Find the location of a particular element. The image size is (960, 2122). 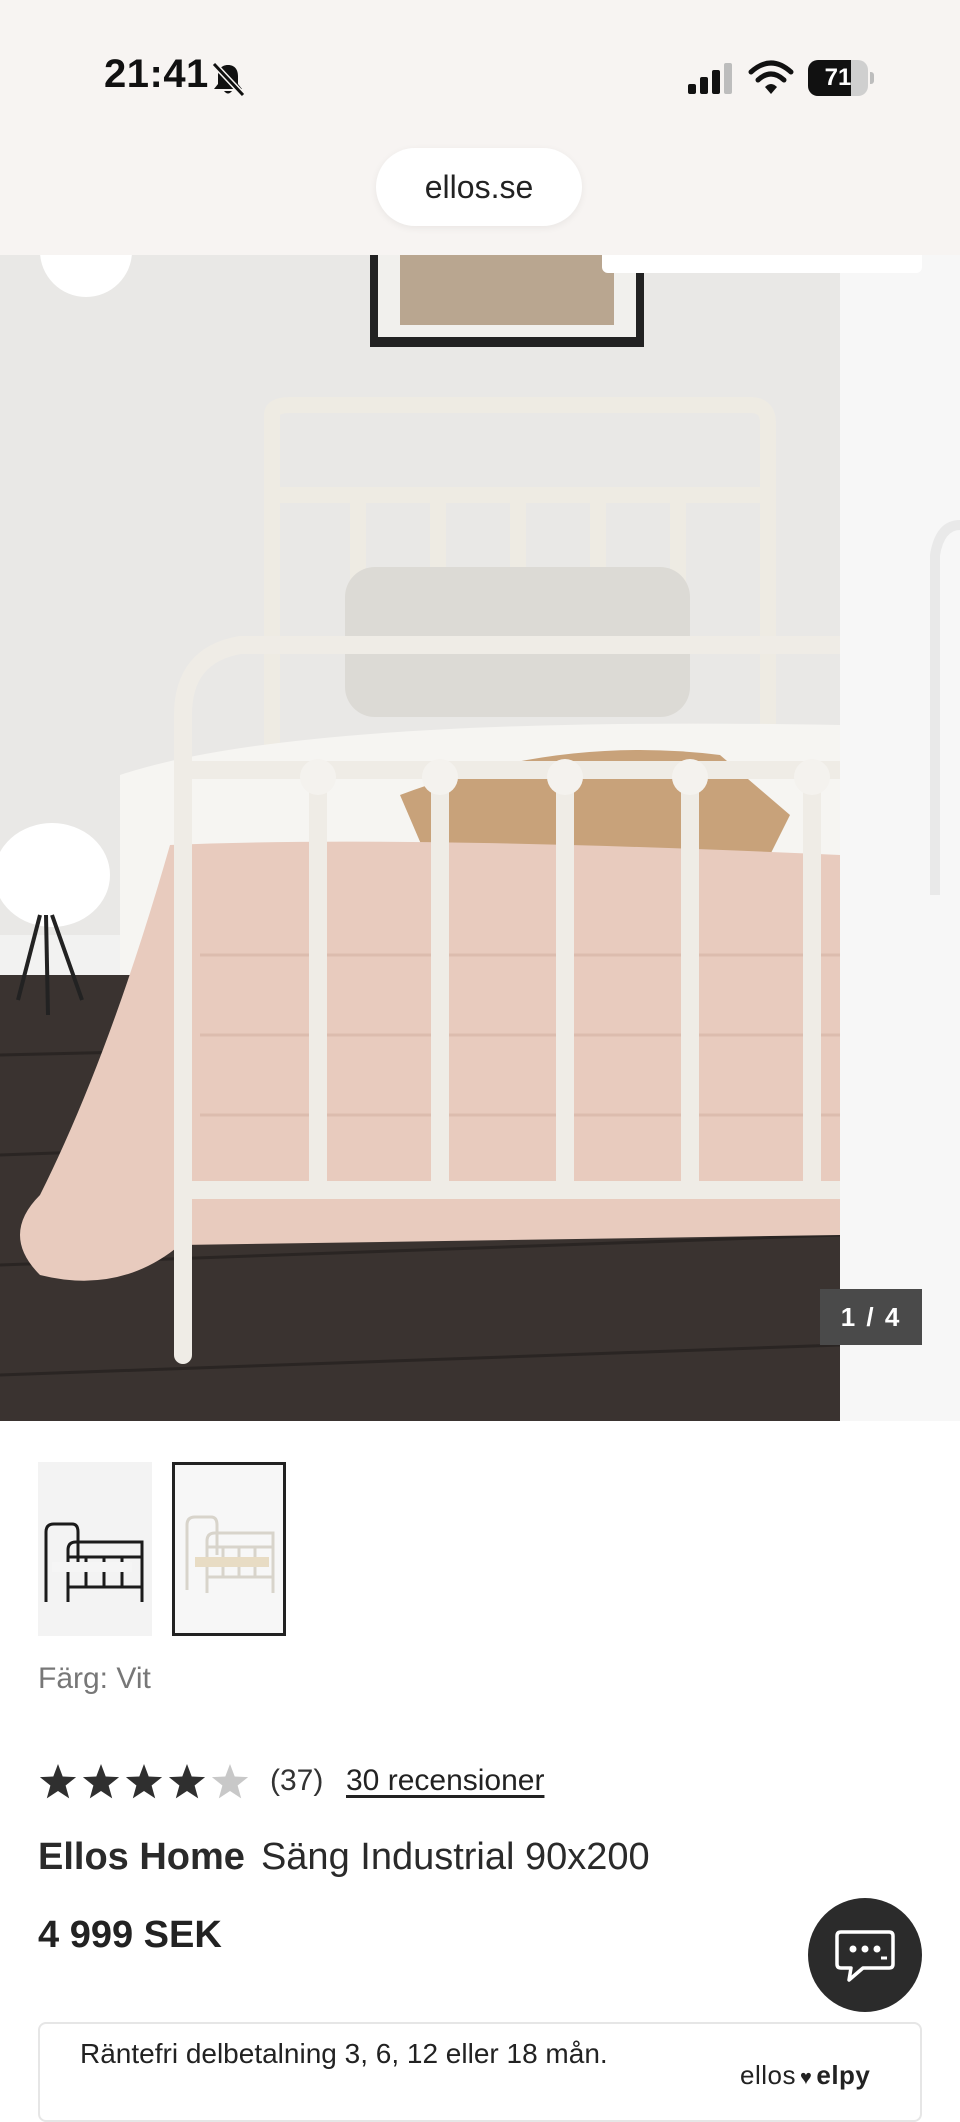

chat-button is located at coordinates (865, 1955).